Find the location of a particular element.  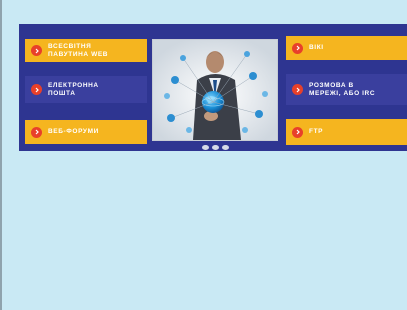

tile-www-label: Всесвітня павутина WEB is located at coordinates (78, 50).